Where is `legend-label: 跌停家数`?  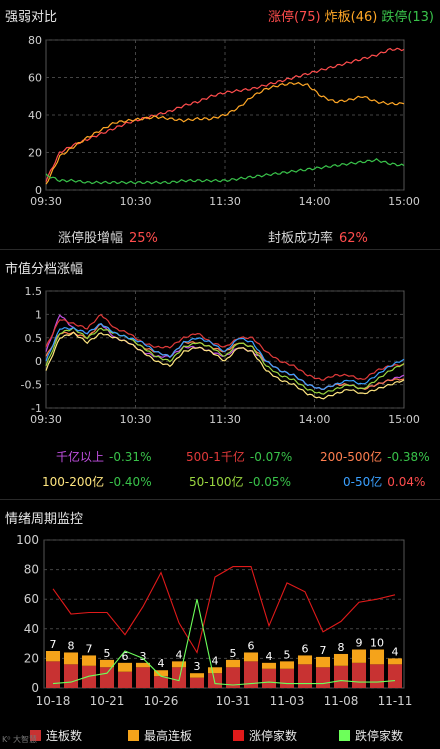
legend-label: 跌停家数 is located at coordinates (379, 736).